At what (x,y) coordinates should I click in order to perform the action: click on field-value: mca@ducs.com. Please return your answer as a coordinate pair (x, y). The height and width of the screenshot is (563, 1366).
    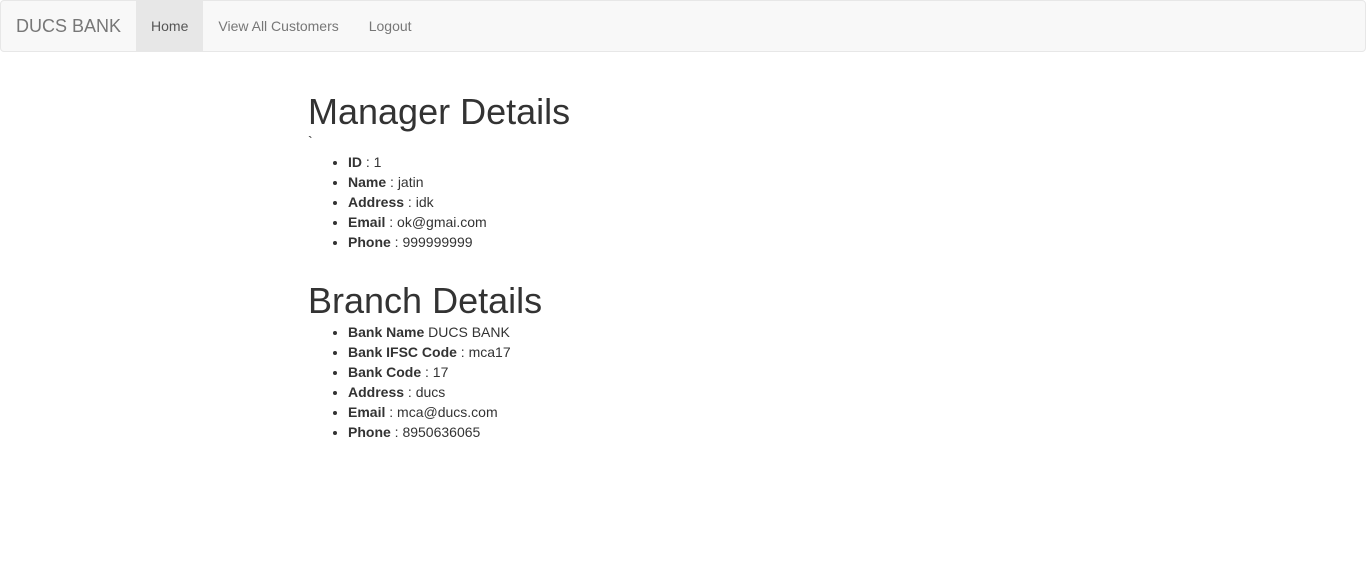
    Looking at the image, I should click on (447, 412).